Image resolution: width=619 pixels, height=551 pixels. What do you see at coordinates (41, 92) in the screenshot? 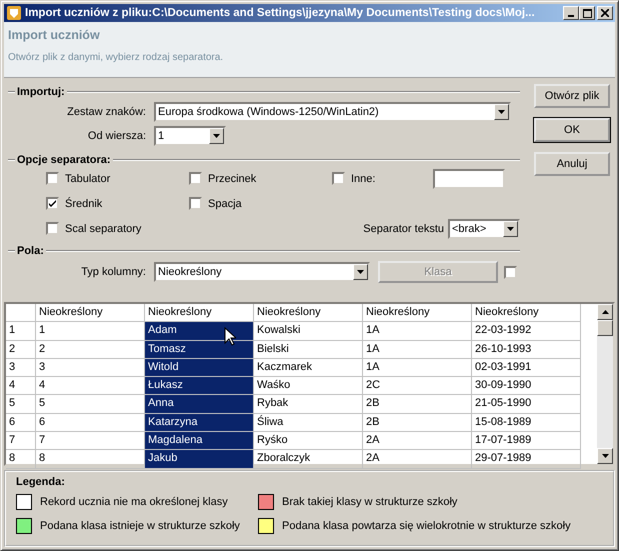
I see `group-title: Importuj:` at bounding box center [41, 92].